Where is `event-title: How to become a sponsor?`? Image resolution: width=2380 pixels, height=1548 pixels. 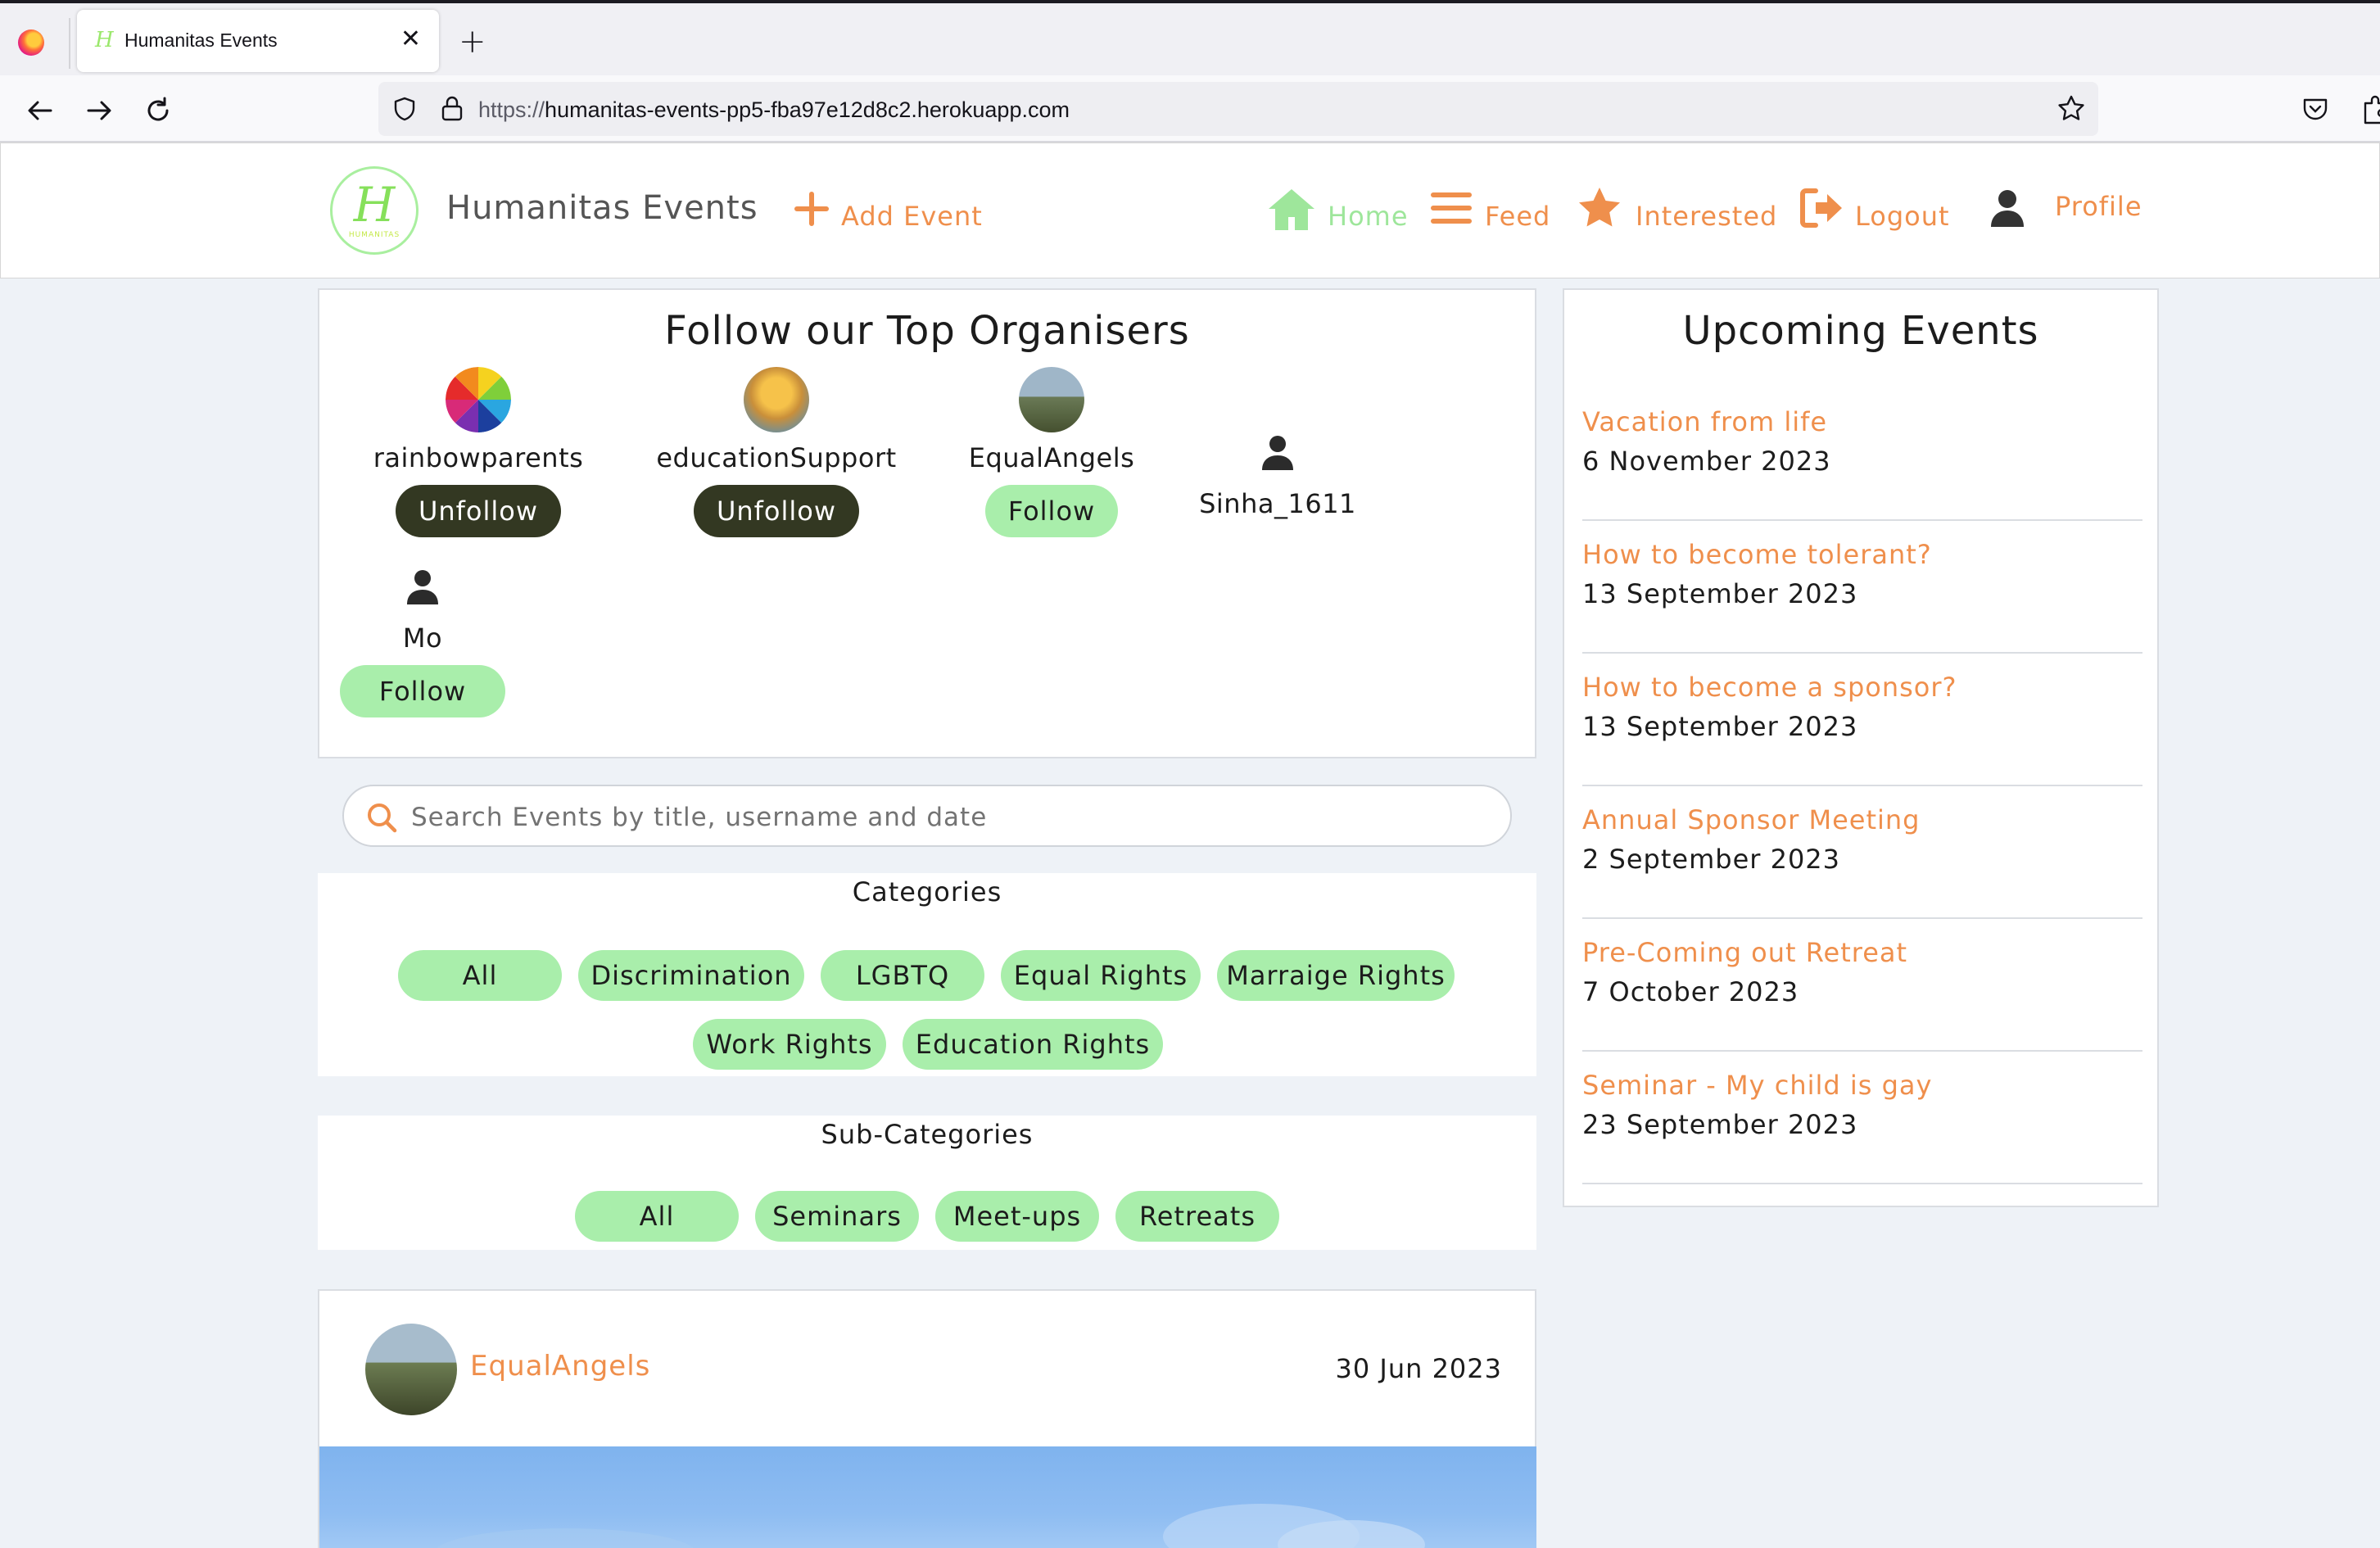
event-title: How to become a sponsor? is located at coordinates (1769, 687).